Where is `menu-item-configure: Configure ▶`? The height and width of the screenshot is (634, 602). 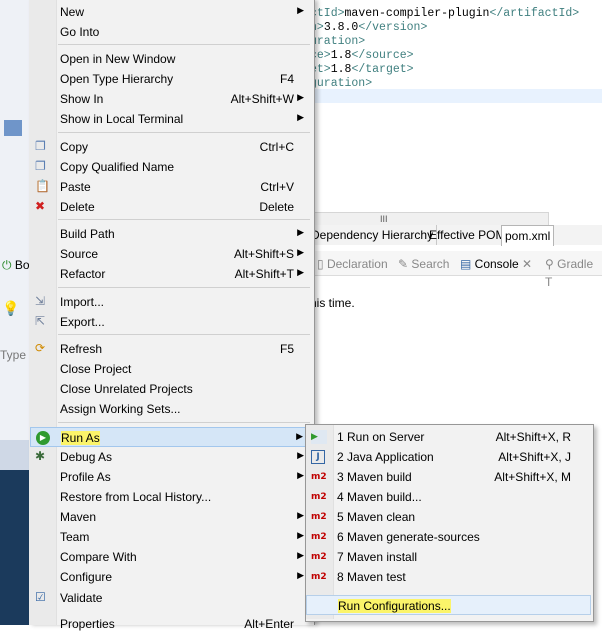 menu-item-configure: Configure ▶ is located at coordinates (171, 577).